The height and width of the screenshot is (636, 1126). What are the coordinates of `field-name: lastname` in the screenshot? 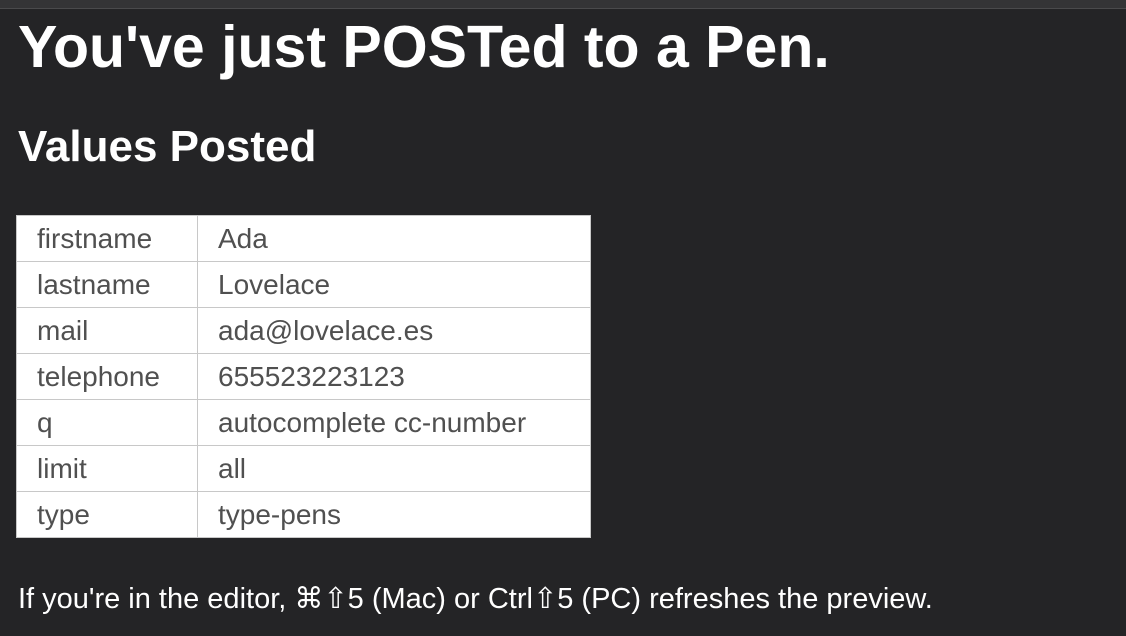 It's located at (107, 284).